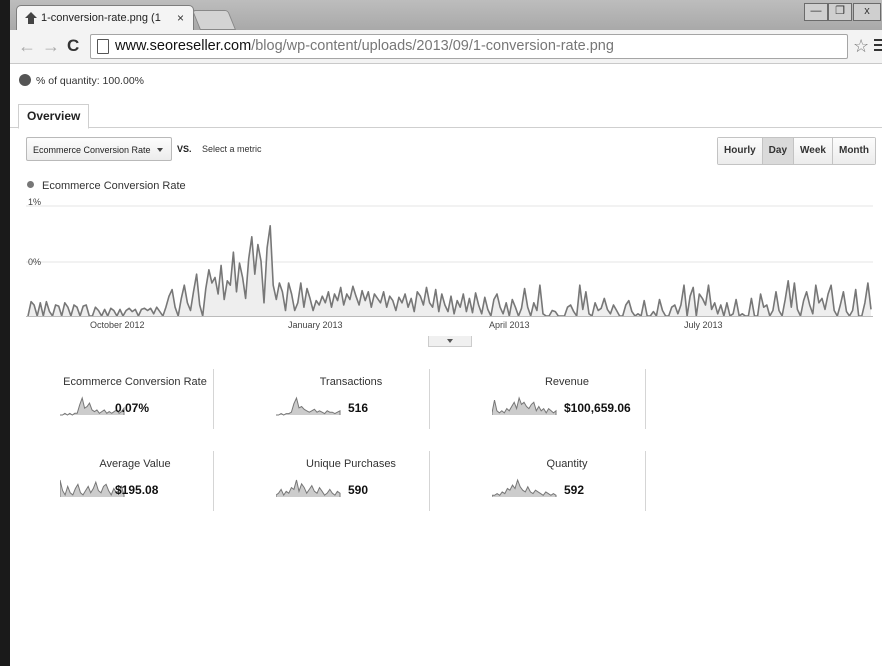  I want to click on reload-icon: C, so click(73, 46).